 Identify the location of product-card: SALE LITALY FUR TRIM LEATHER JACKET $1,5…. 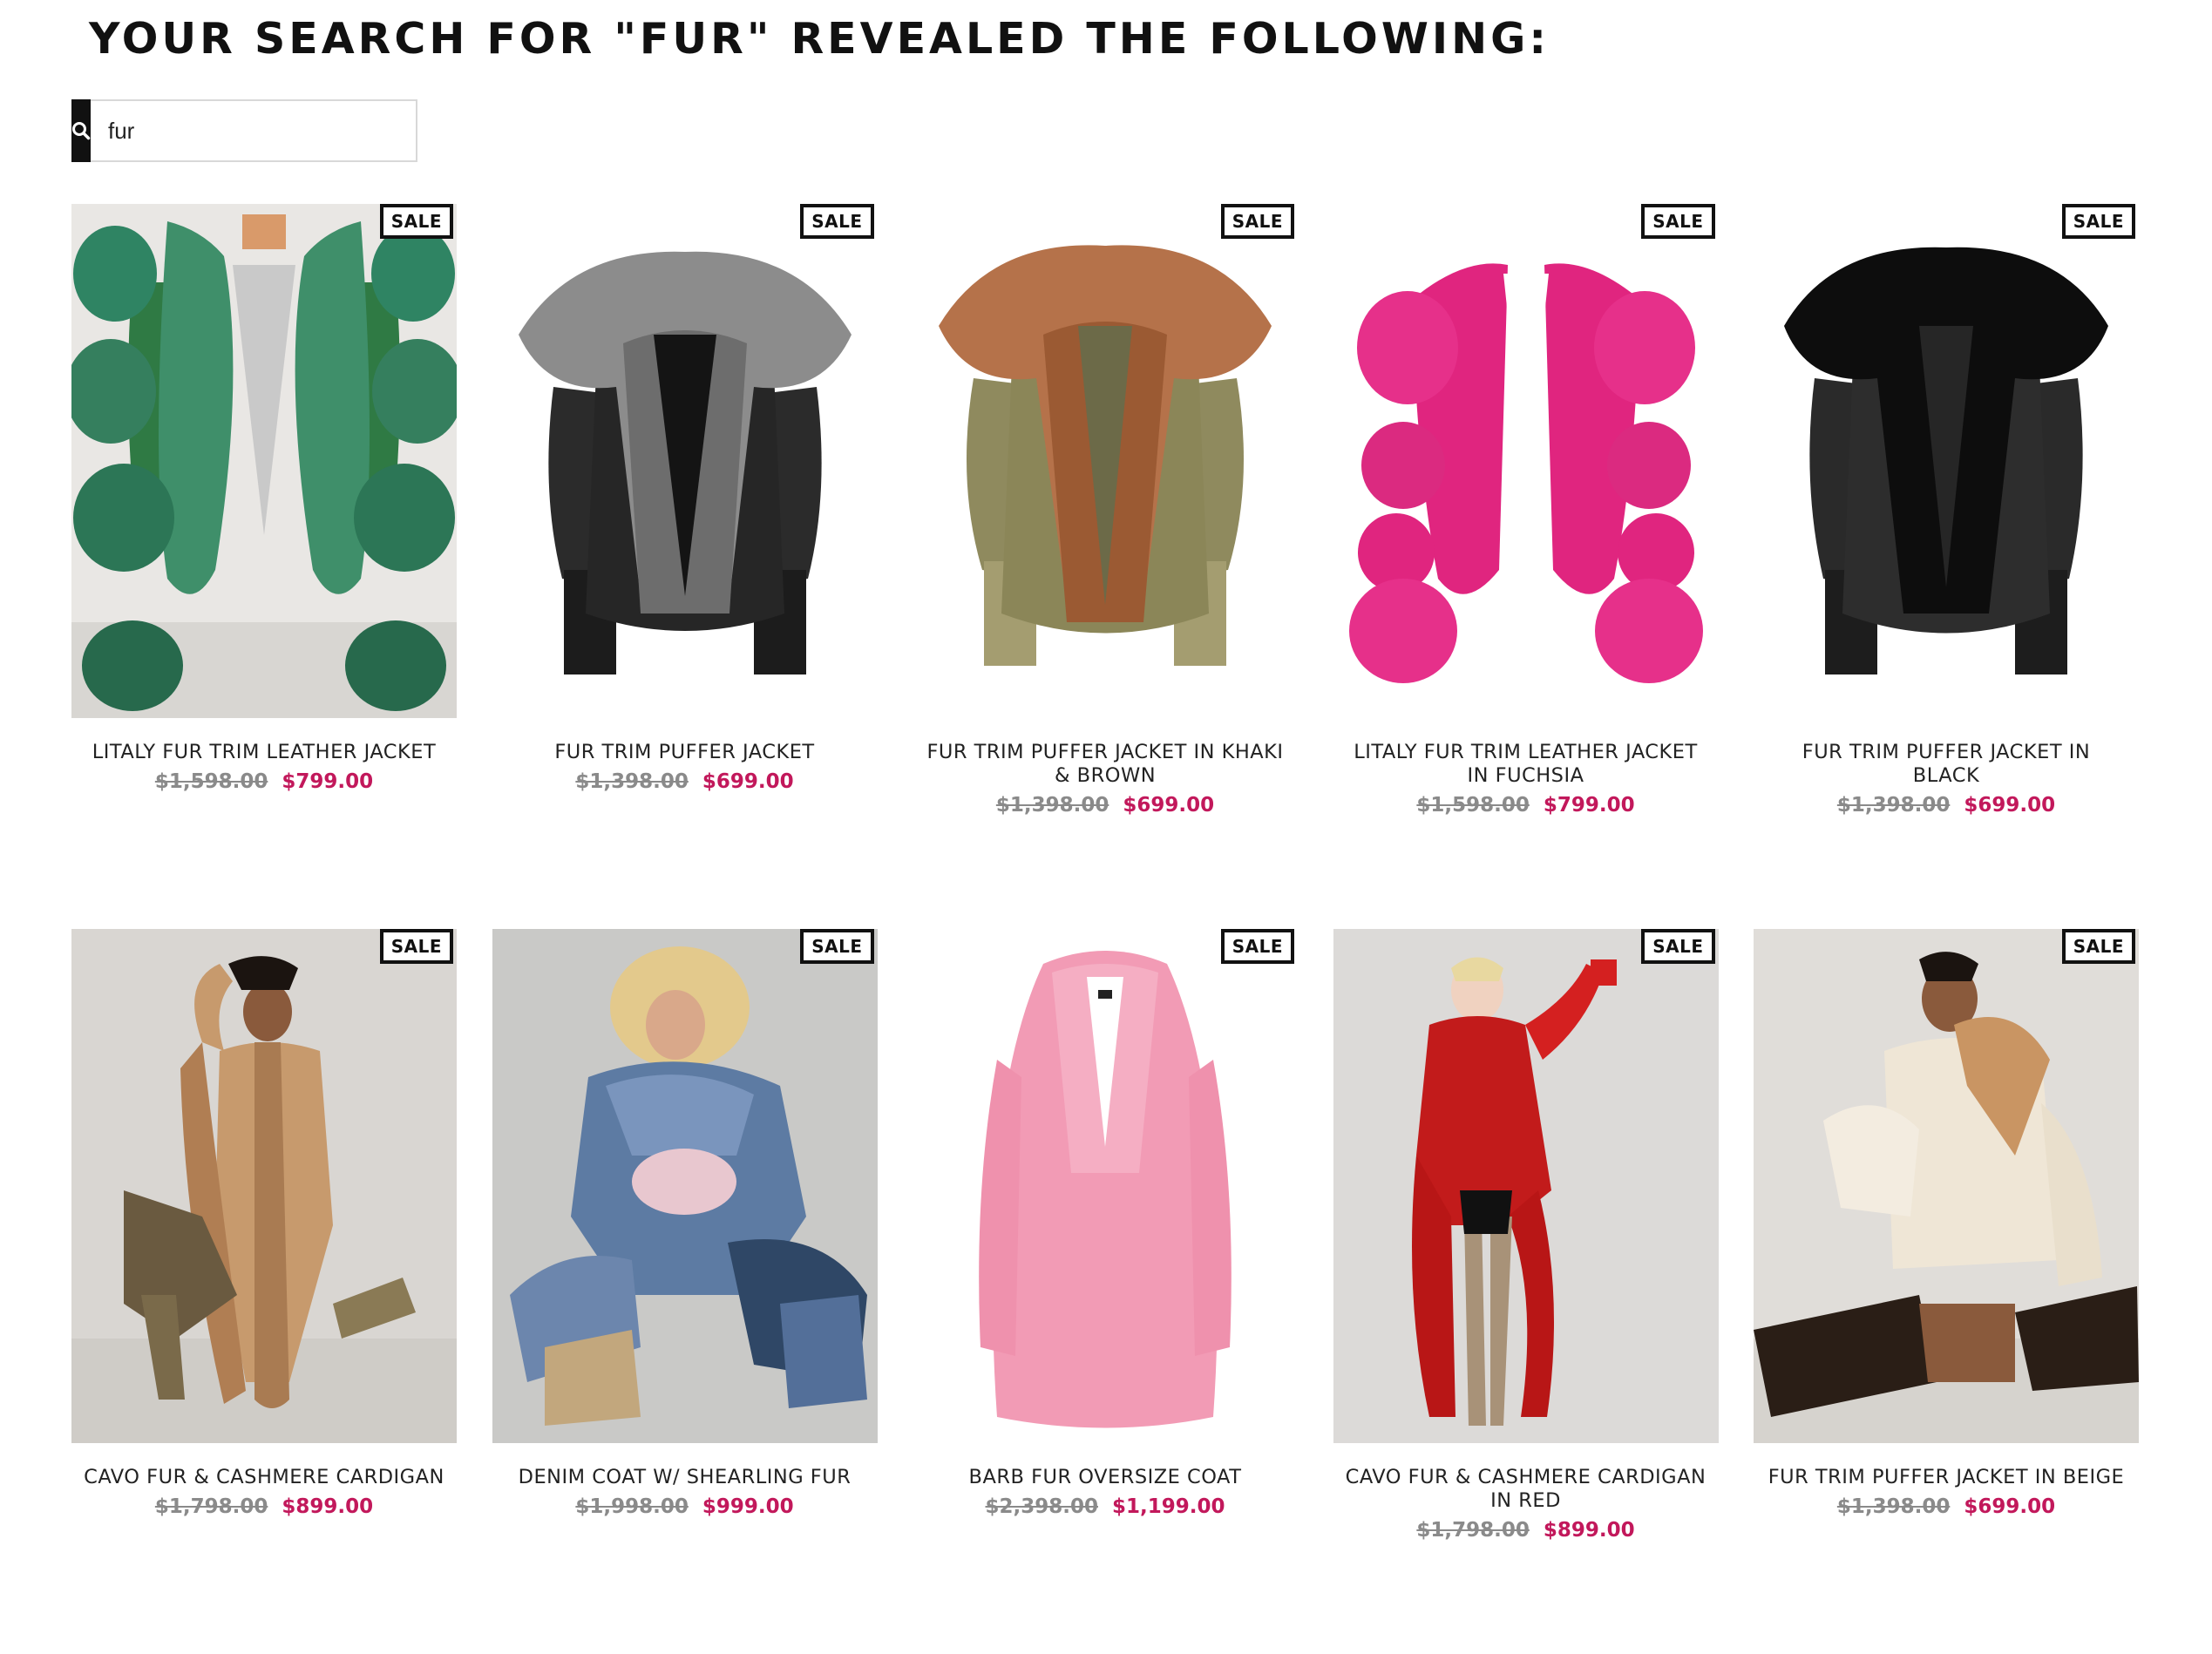
(264, 566).